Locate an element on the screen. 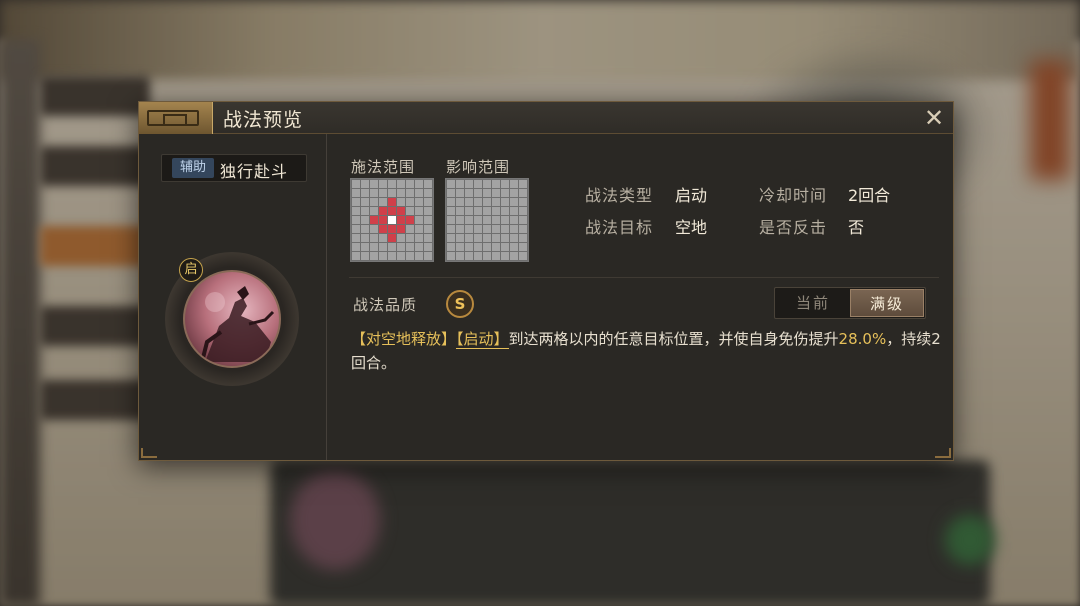 The height and width of the screenshot is (606, 1080). skill-type-value: 启动 is located at coordinates (691, 195).